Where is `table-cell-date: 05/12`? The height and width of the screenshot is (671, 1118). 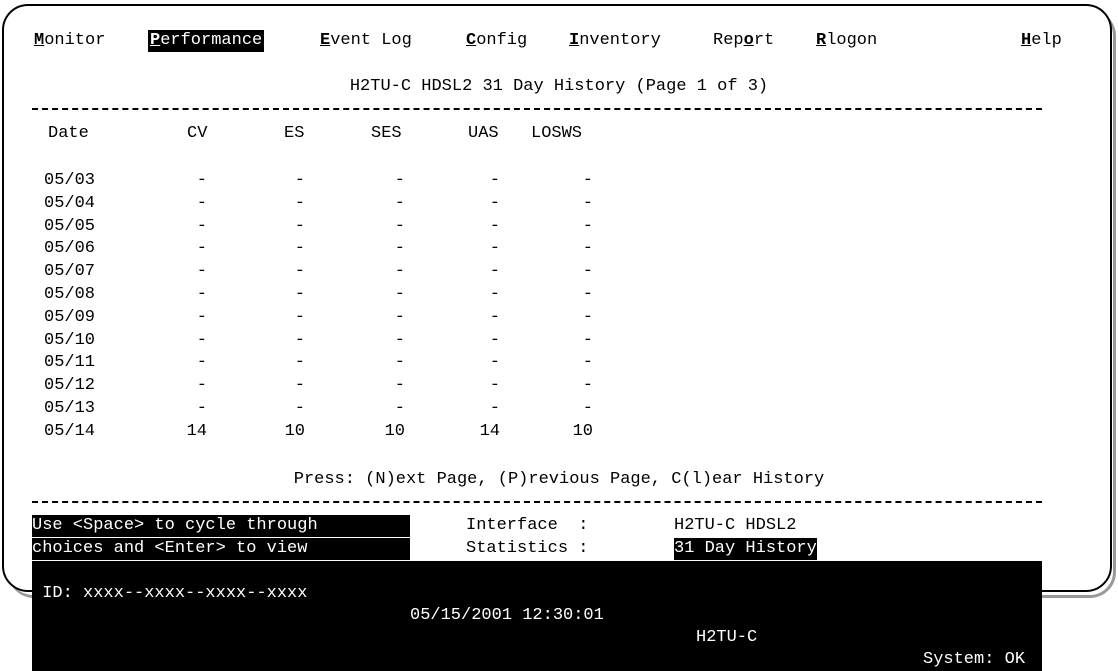 table-cell-date: 05/12 is located at coordinates (70, 386).